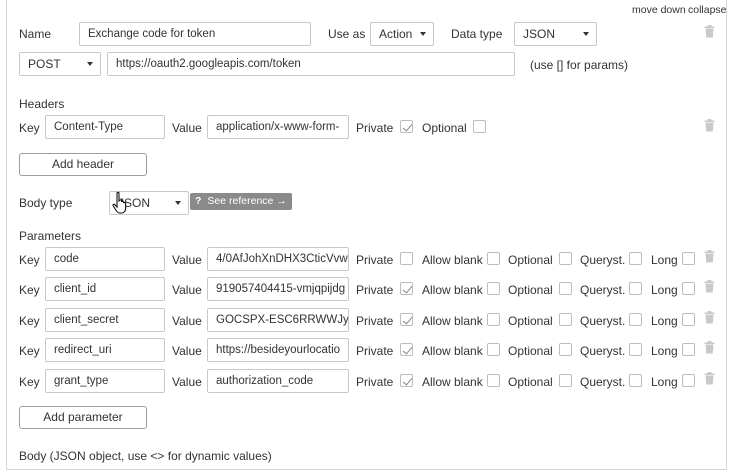 The height and width of the screenshot is (470, 735). Describe the element at coordinates (278, 381) in the screenshot. I see `param-value-input: authorization_code` at that location.